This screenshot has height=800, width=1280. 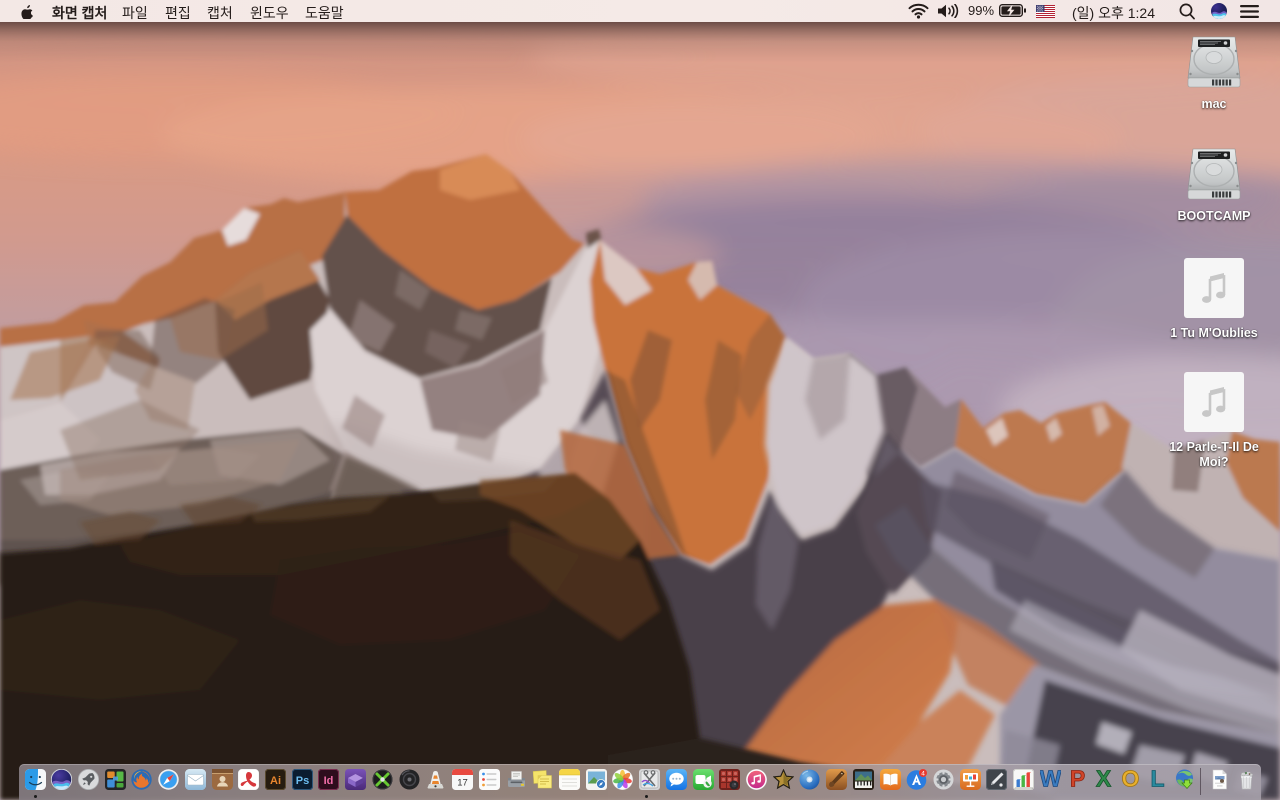 I want to click on svg-text: X, so click(x=1104, y=779).